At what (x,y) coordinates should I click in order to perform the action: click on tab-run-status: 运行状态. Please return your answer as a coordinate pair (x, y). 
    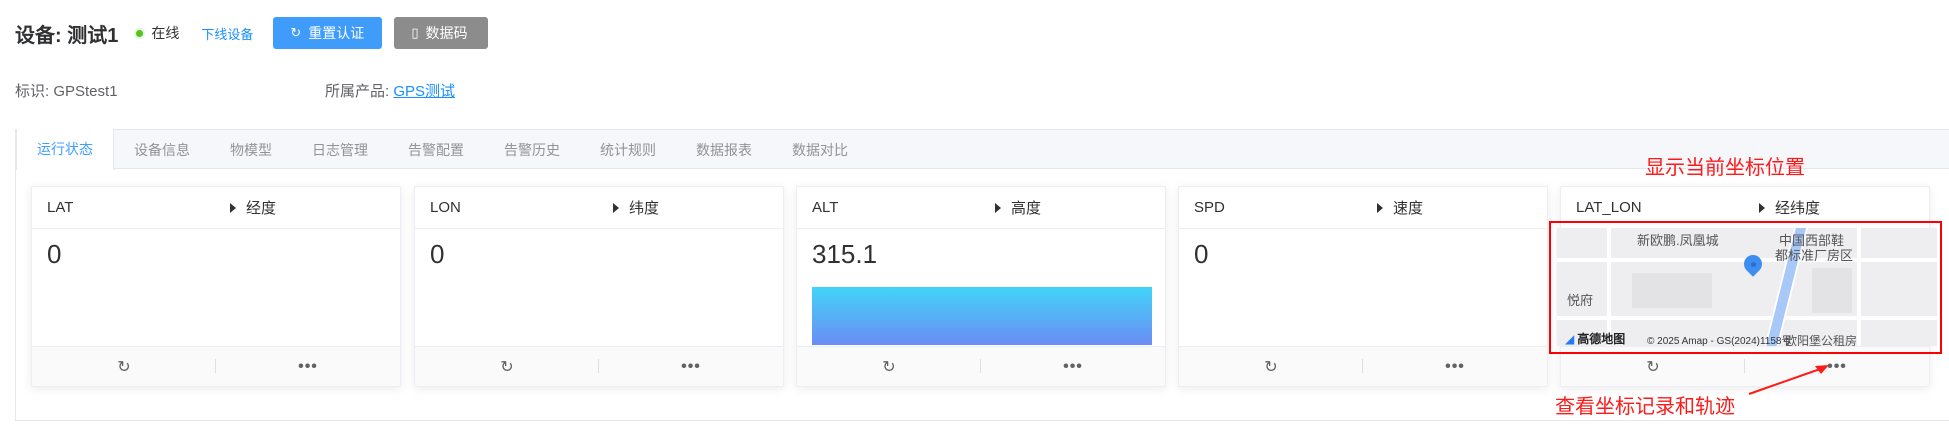
    Looking at the image, I should click on (65, 149).